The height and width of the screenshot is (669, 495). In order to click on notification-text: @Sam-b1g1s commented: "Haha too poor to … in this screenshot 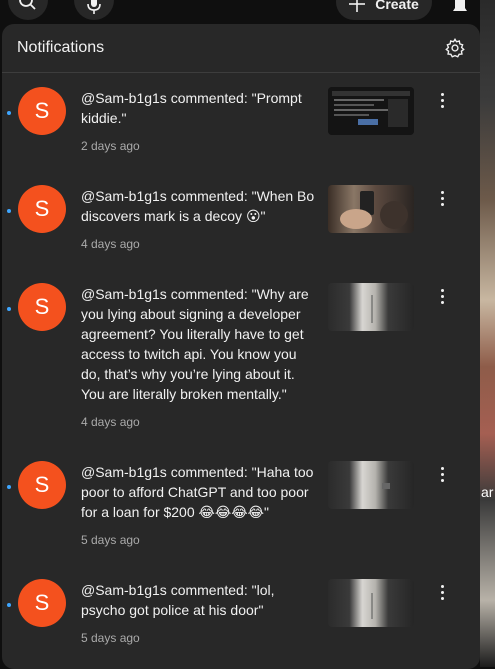, I will do `click(197, 492)`.